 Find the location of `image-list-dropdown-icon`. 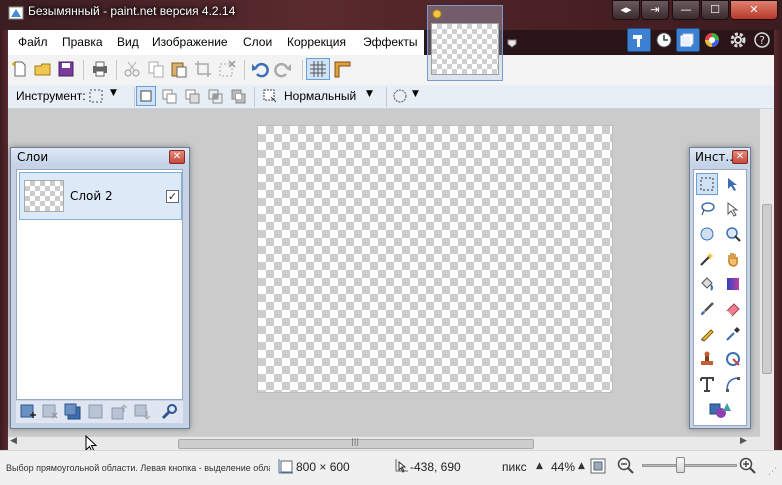

image-list-dropdown-icon is located at coordinates (512, 43).